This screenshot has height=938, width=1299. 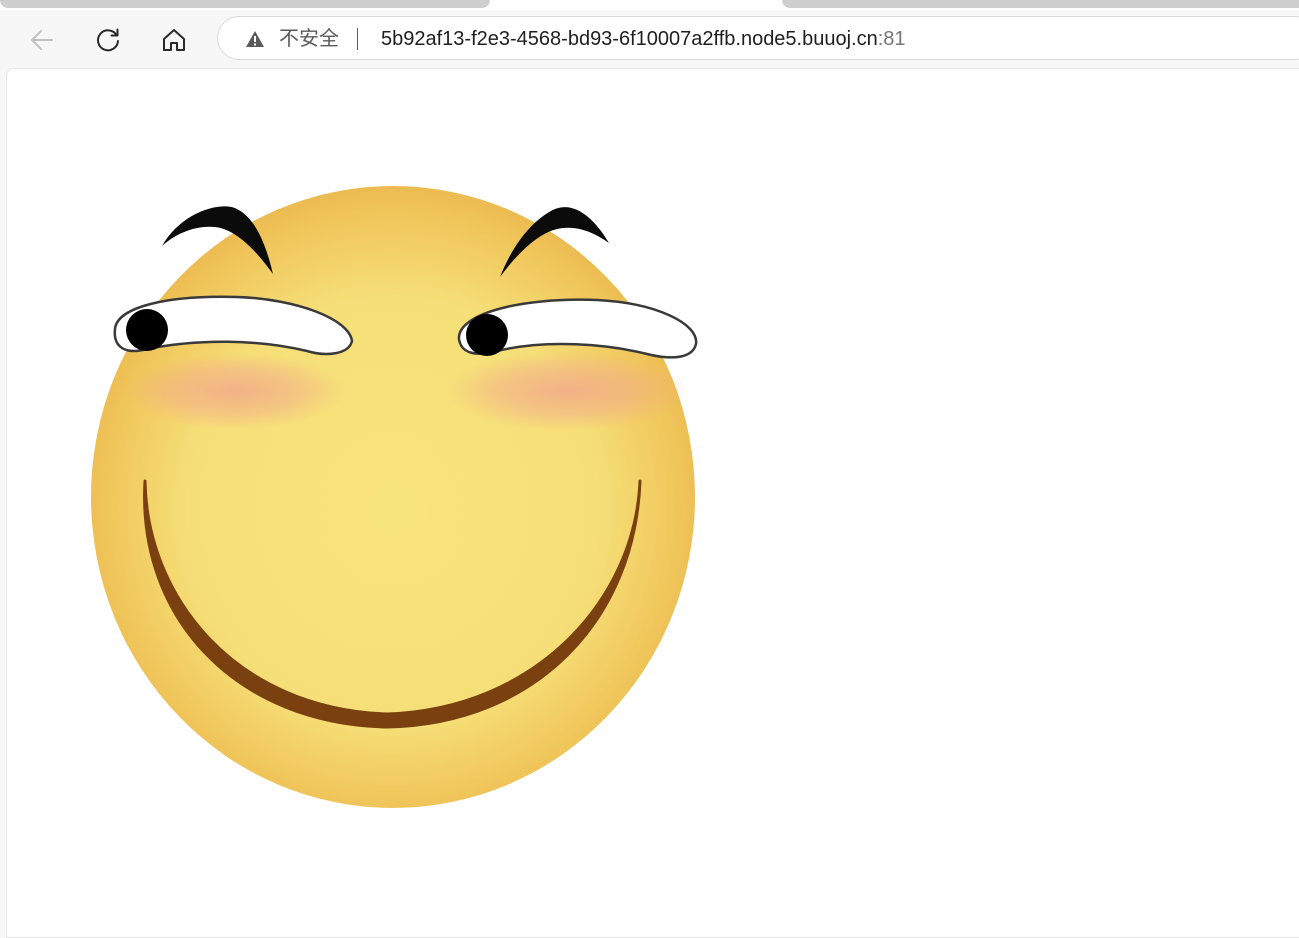 I want to click on reload-icon, so click(x=108, y=40).